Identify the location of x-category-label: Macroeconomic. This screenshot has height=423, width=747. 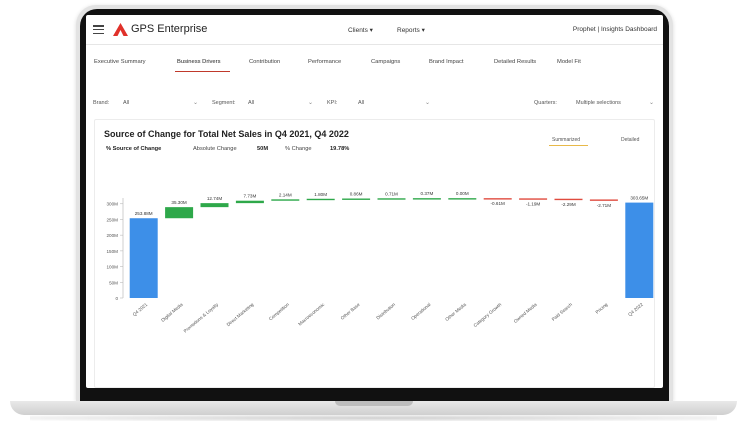
(311, 313).